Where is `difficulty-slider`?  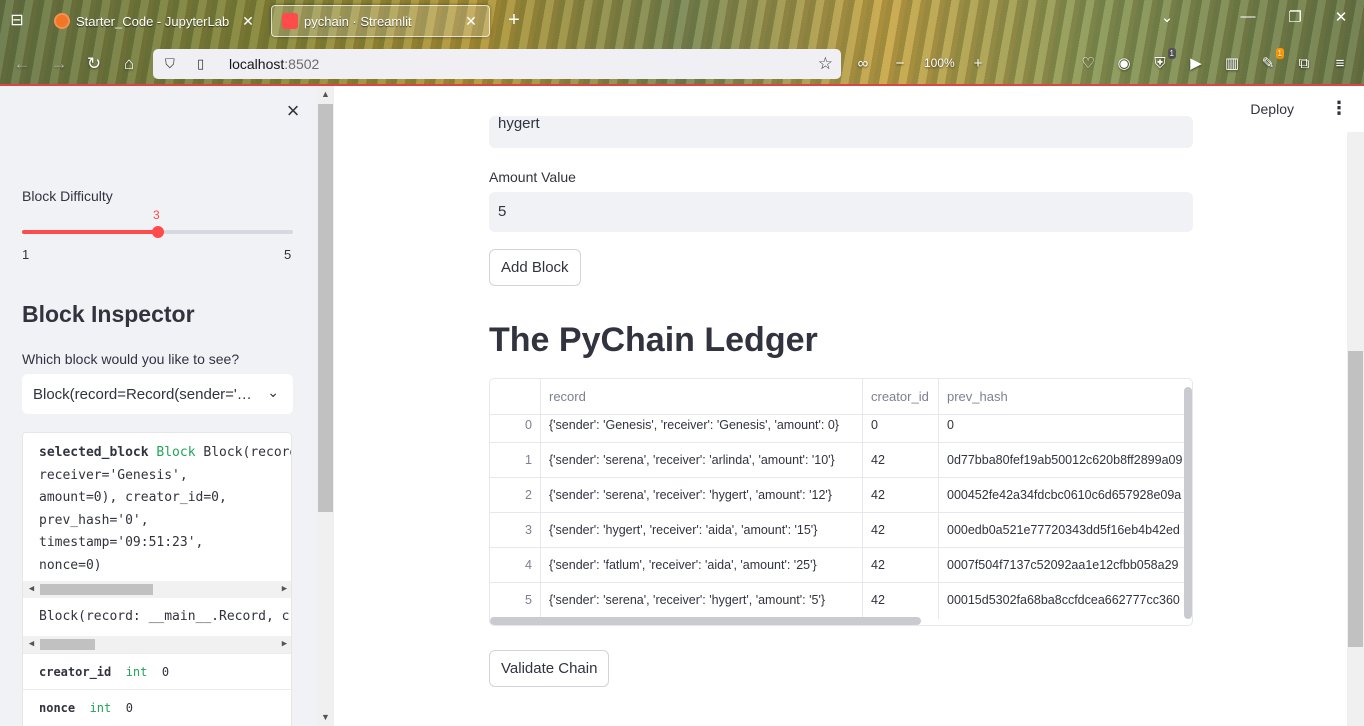 difficulty-slider is located at coordinates (157, 232).